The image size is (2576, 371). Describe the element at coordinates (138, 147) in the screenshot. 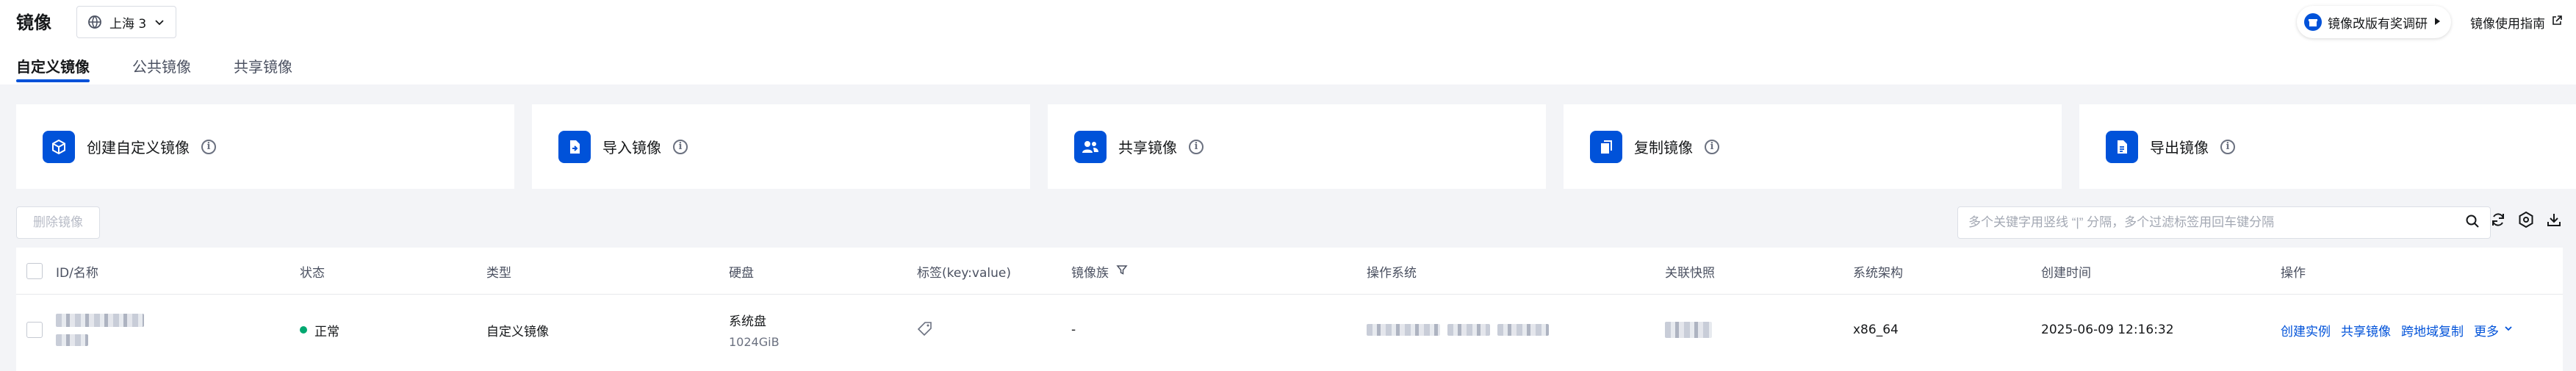

I see `card-label: 创建自定义镜像` at that location.